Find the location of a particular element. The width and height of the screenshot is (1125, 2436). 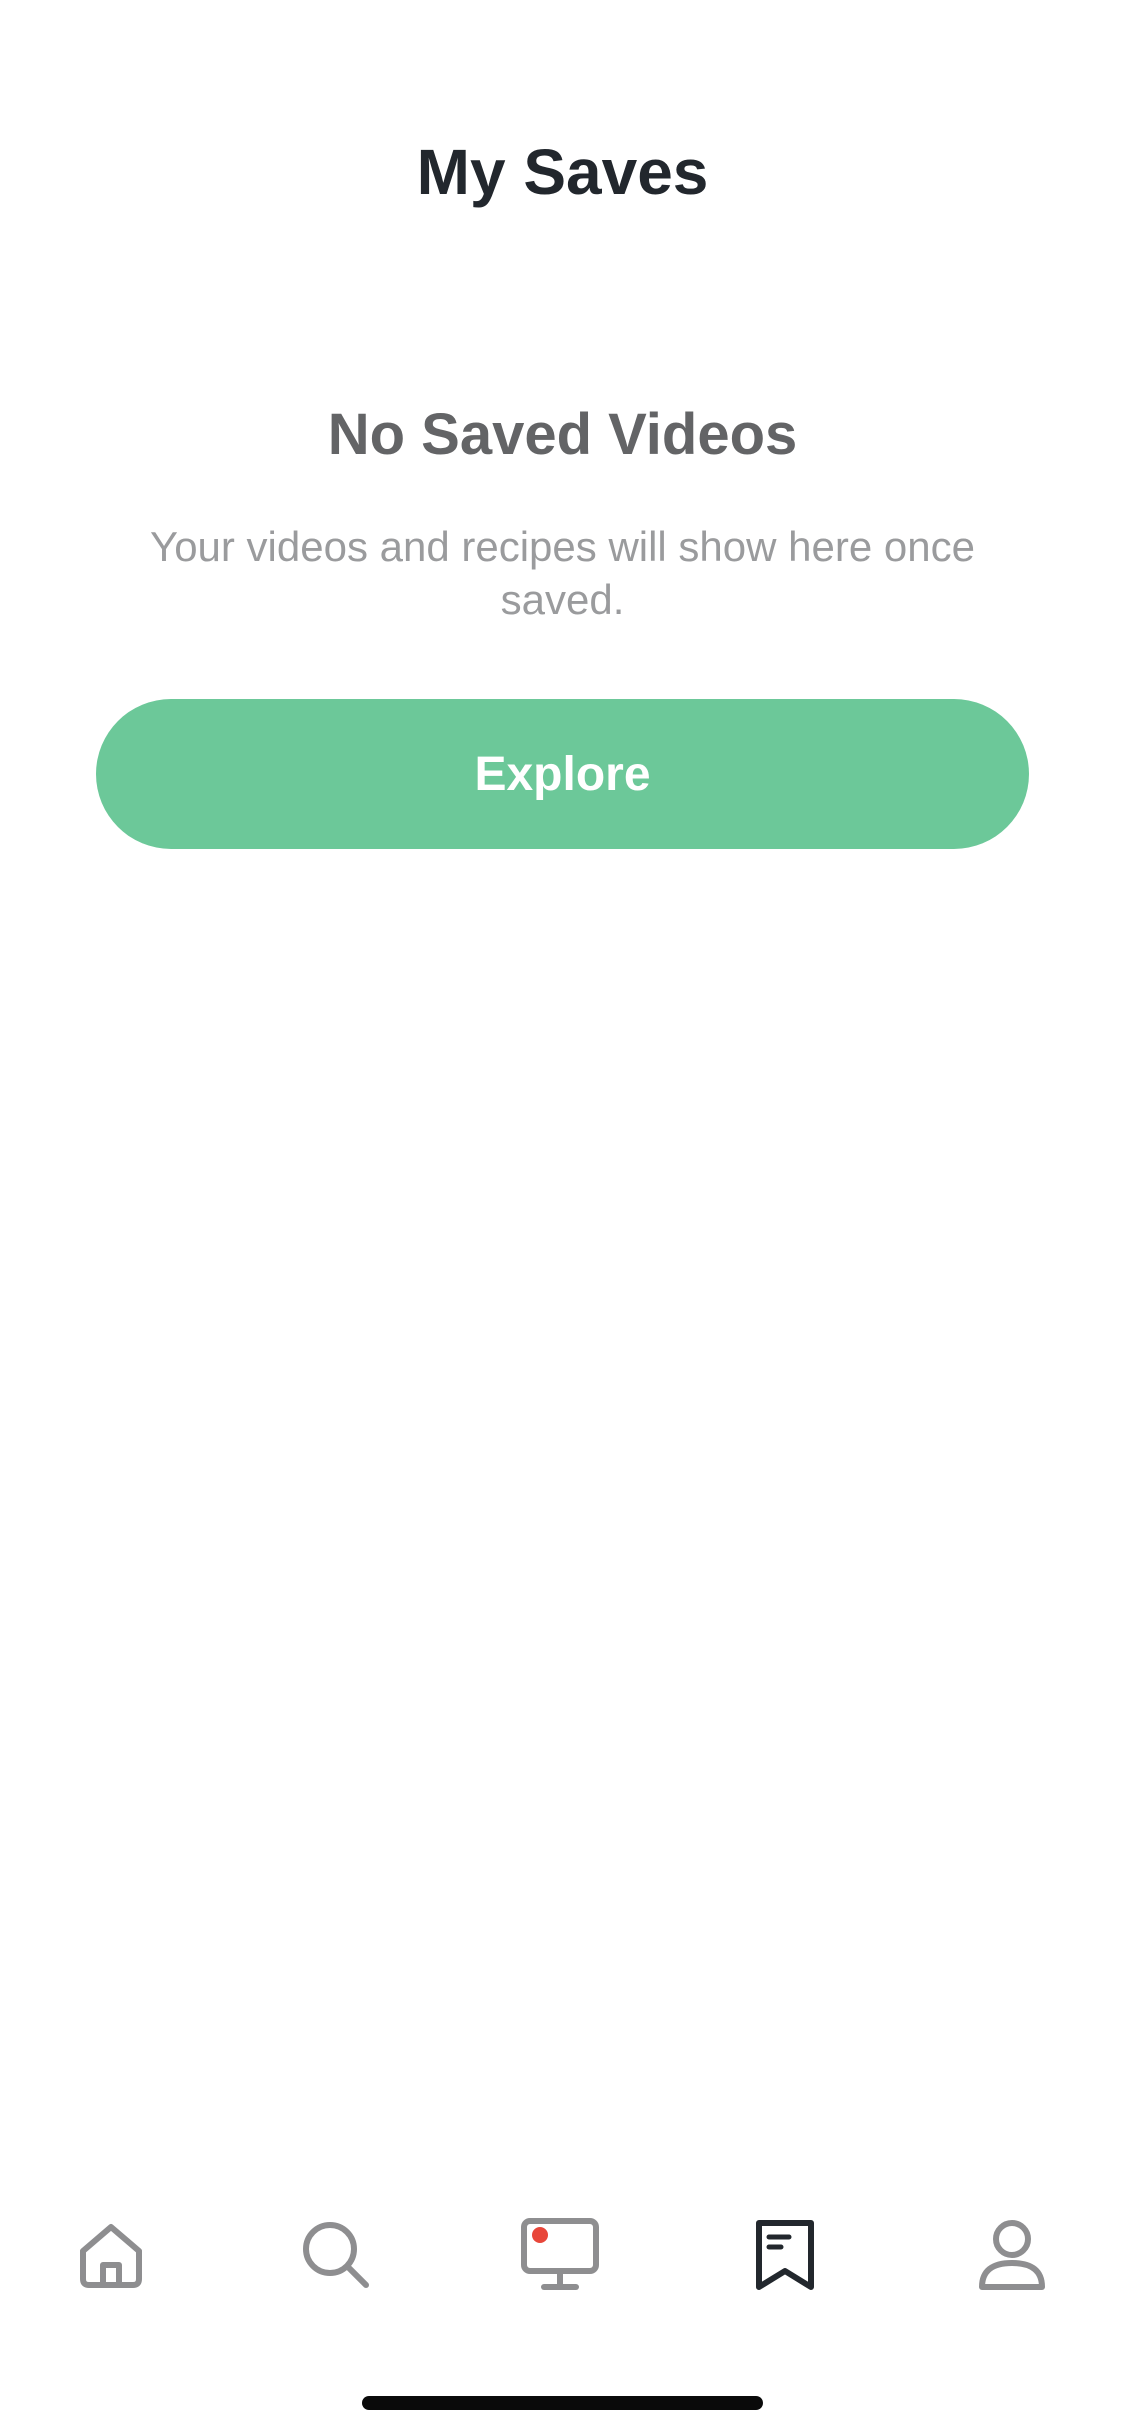

home-icon is located at coordinates (111, 2256).